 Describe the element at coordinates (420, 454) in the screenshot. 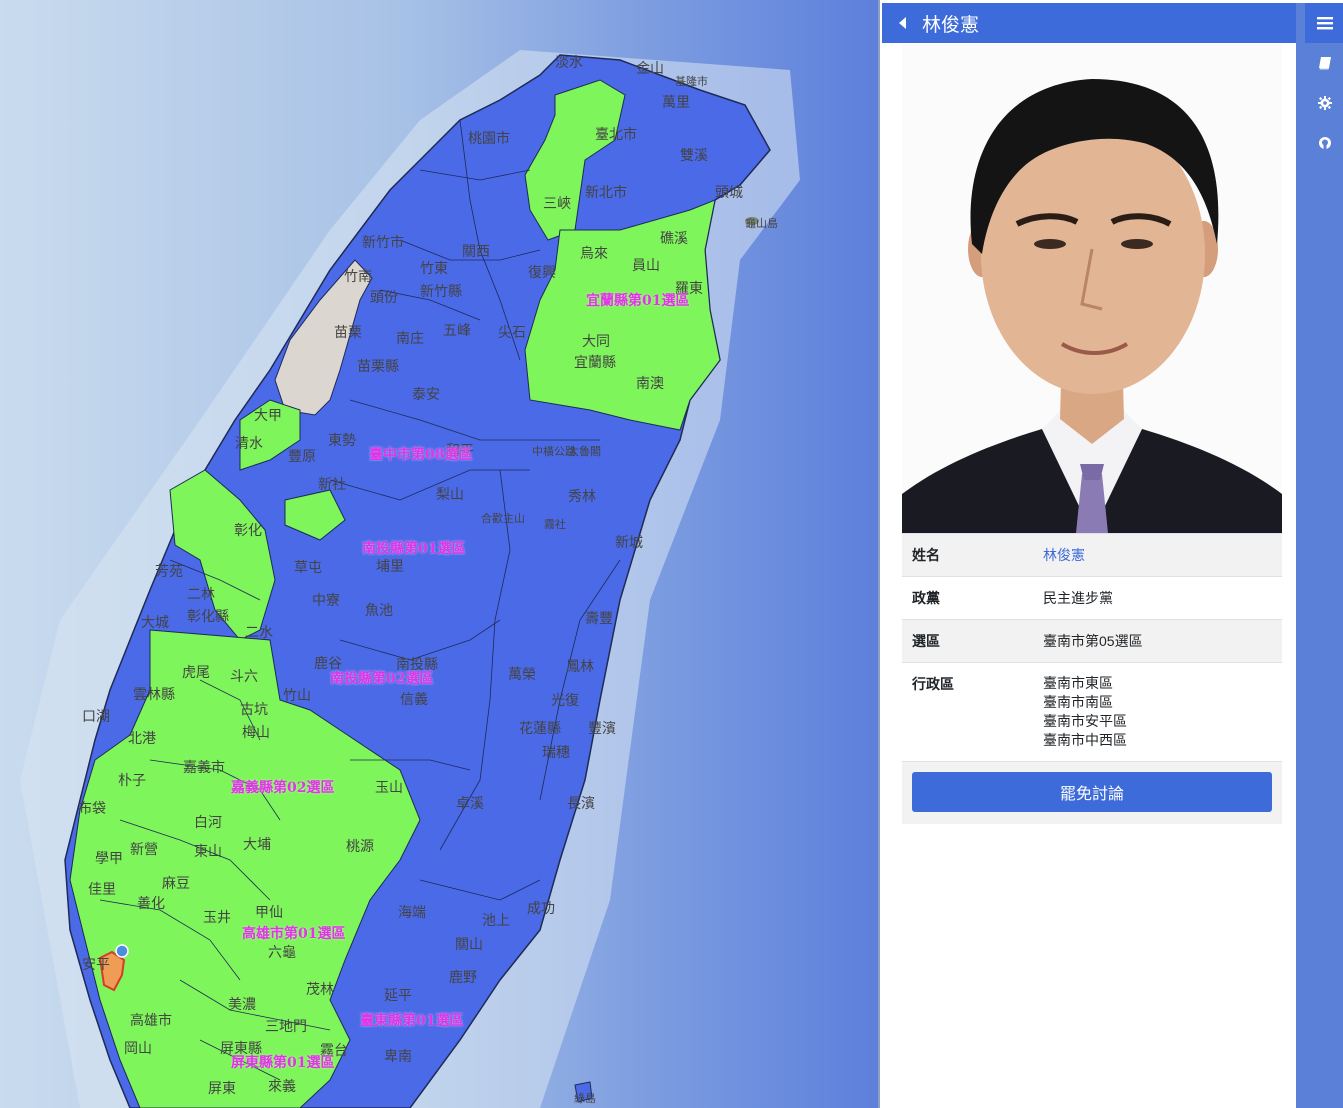

I see `constituency-label-taichung-08: 臺中市第08選區` at that location.